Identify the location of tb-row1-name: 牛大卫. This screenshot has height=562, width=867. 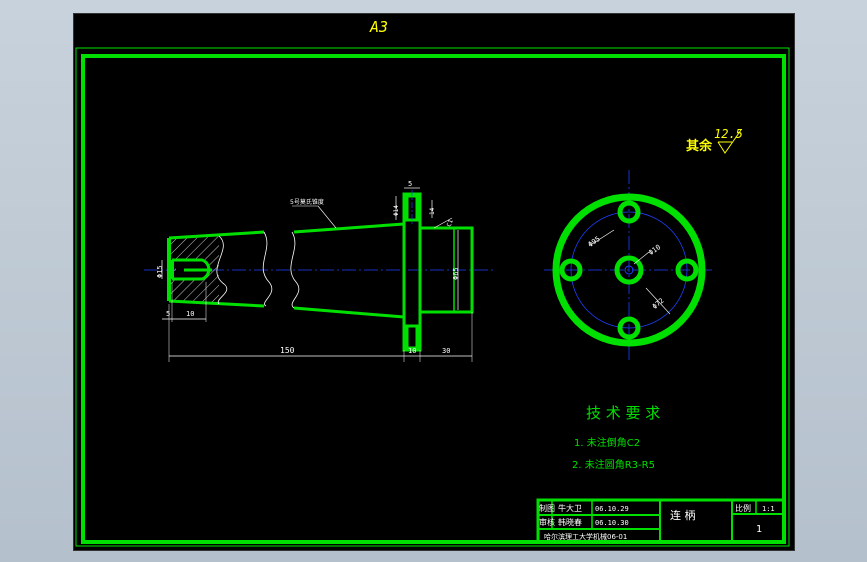
(570, 508).